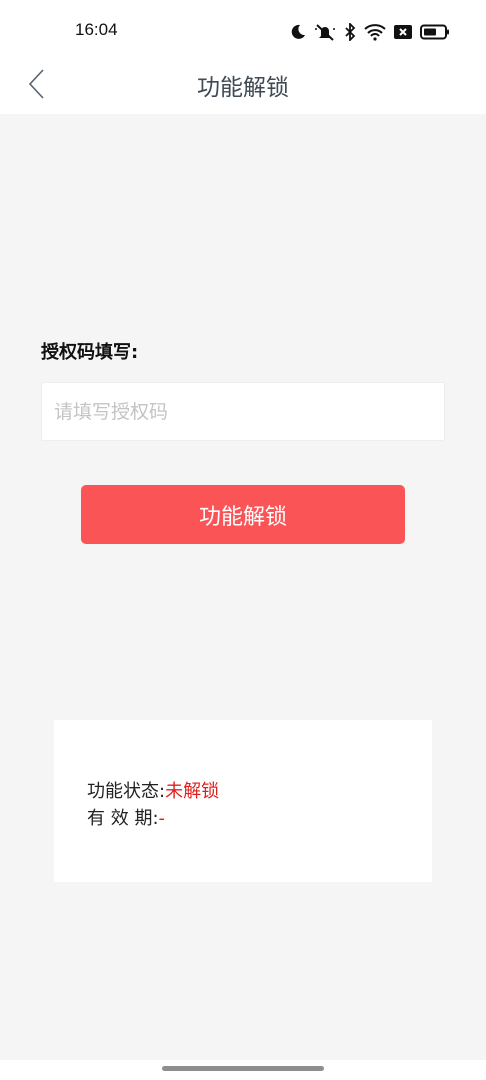  What do you see at coordinates (192, 791) in the screenshot?
I see `status-value: 未解锁` at bounding box center [192, 791].